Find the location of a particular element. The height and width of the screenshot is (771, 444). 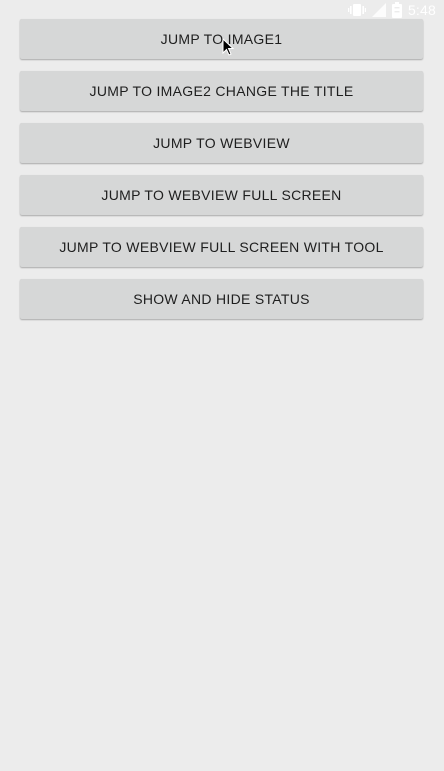

status-icons: 5:48 is located at coordinates (391, 10).